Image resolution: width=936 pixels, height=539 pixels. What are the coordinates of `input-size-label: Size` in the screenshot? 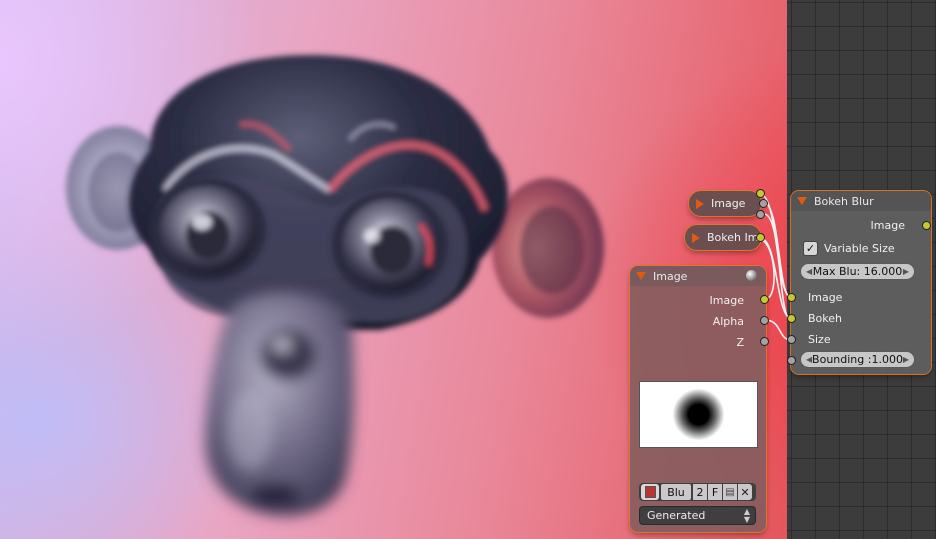 It's located at (819, 339).